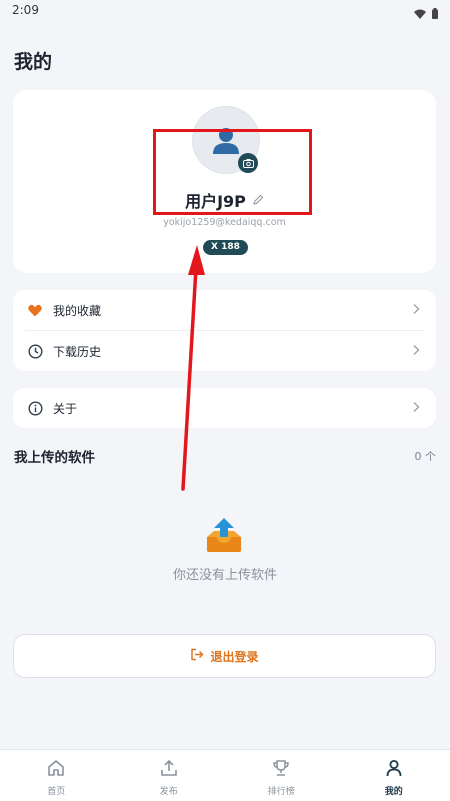  I want to click on battery-icon, so click(435, 13).